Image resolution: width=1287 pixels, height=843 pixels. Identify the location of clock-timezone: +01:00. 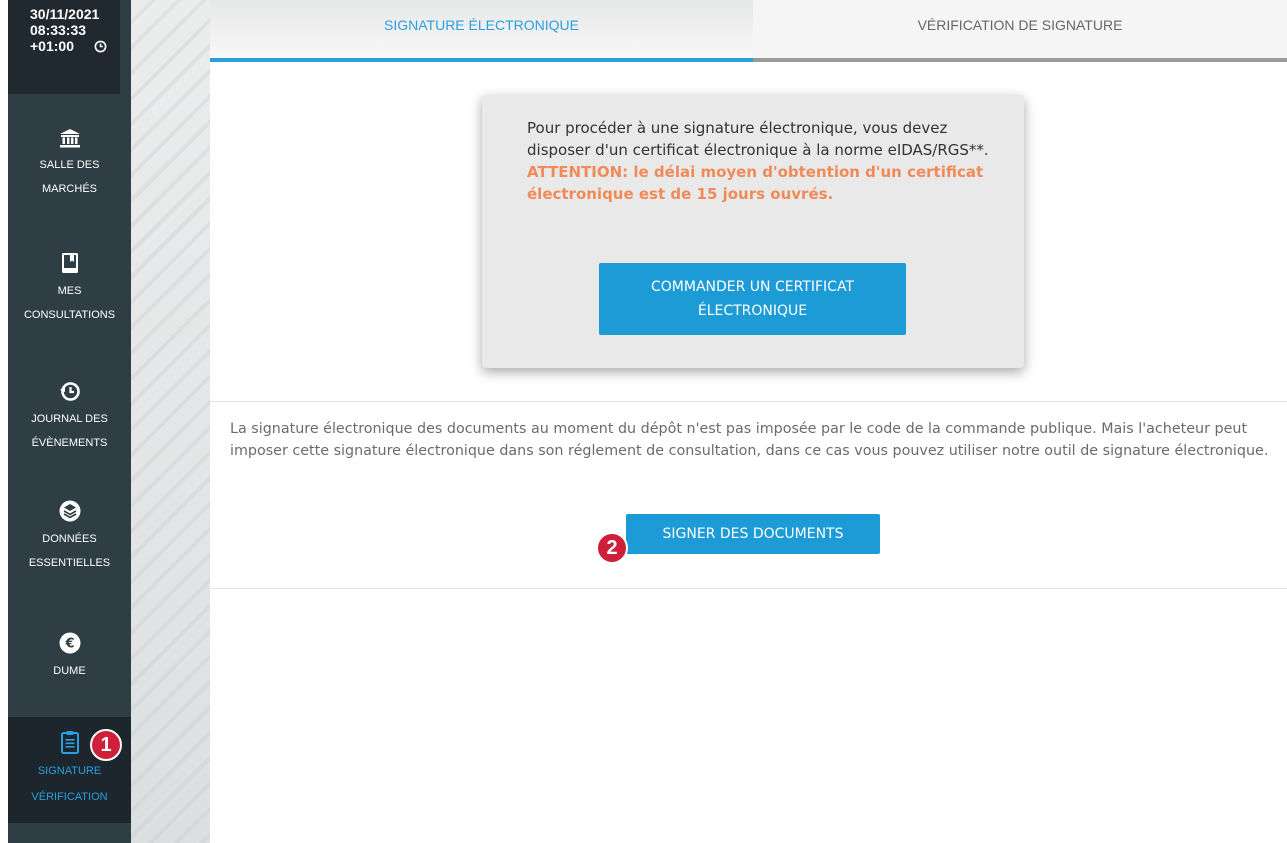
(52, 46).